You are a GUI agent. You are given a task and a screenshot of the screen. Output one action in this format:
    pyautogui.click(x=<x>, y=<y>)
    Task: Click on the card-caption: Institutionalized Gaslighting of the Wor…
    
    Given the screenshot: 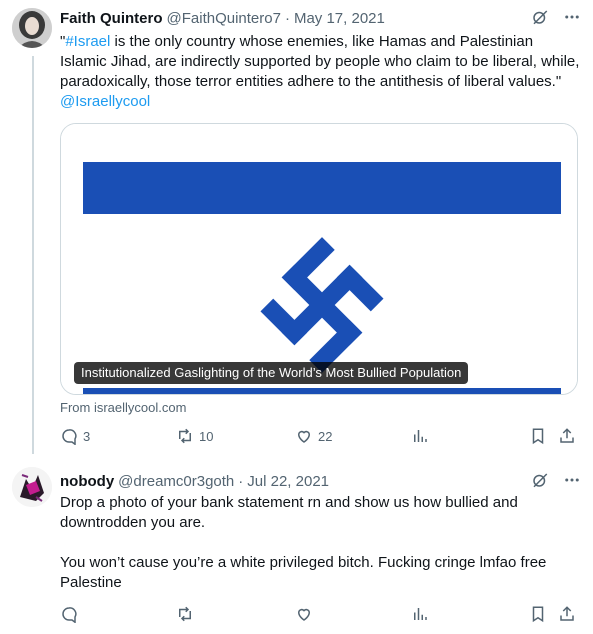 What is the action you would take?
    pyautogui.click(x=271, y=373)
    